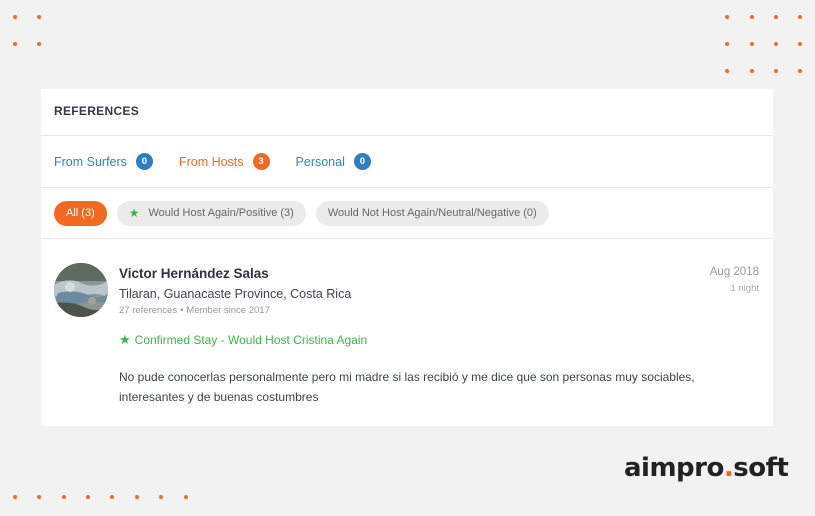 The image size is (815, 516). Describe the element at coordinates (734, 272) in the screenshot. I see `reference-date: Aug 2018` at that location.